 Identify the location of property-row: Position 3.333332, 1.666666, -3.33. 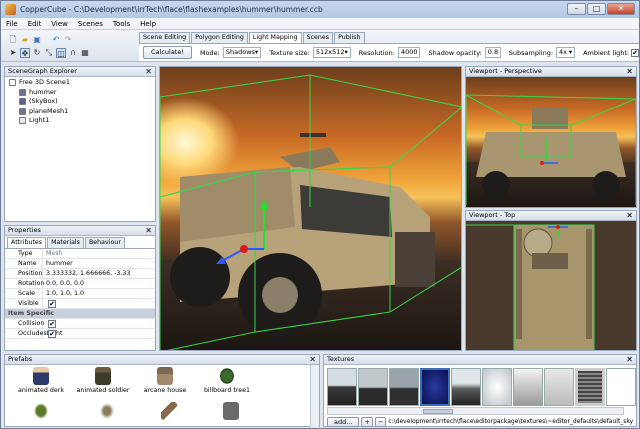
(80, 274).